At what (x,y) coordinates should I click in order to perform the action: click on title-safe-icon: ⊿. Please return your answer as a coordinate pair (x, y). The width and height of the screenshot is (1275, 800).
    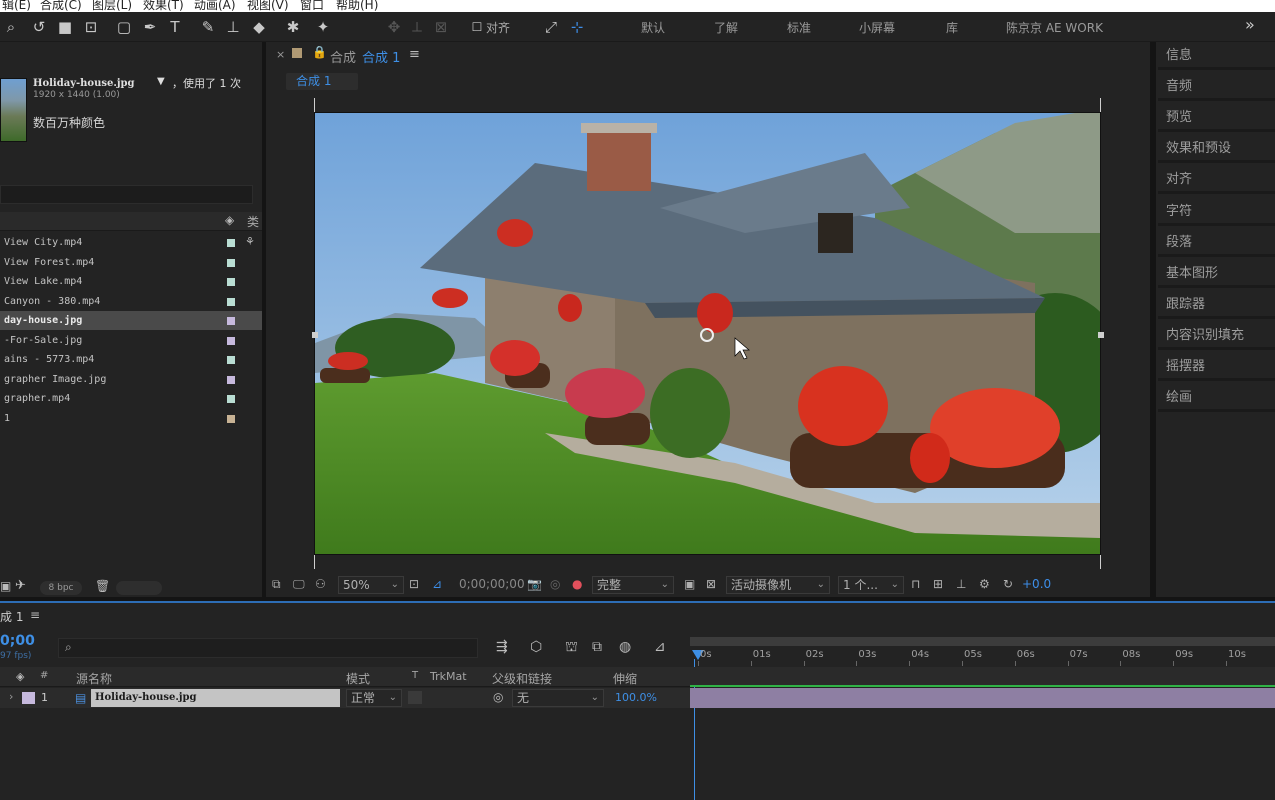
    Looking at the image, I should click on (437, 584).